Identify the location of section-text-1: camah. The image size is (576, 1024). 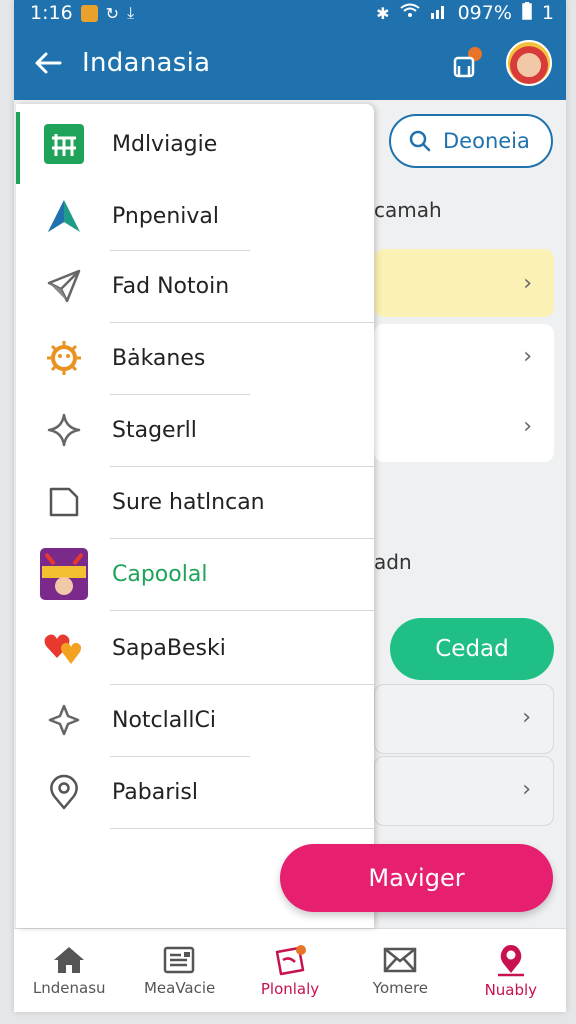
(408, 210).